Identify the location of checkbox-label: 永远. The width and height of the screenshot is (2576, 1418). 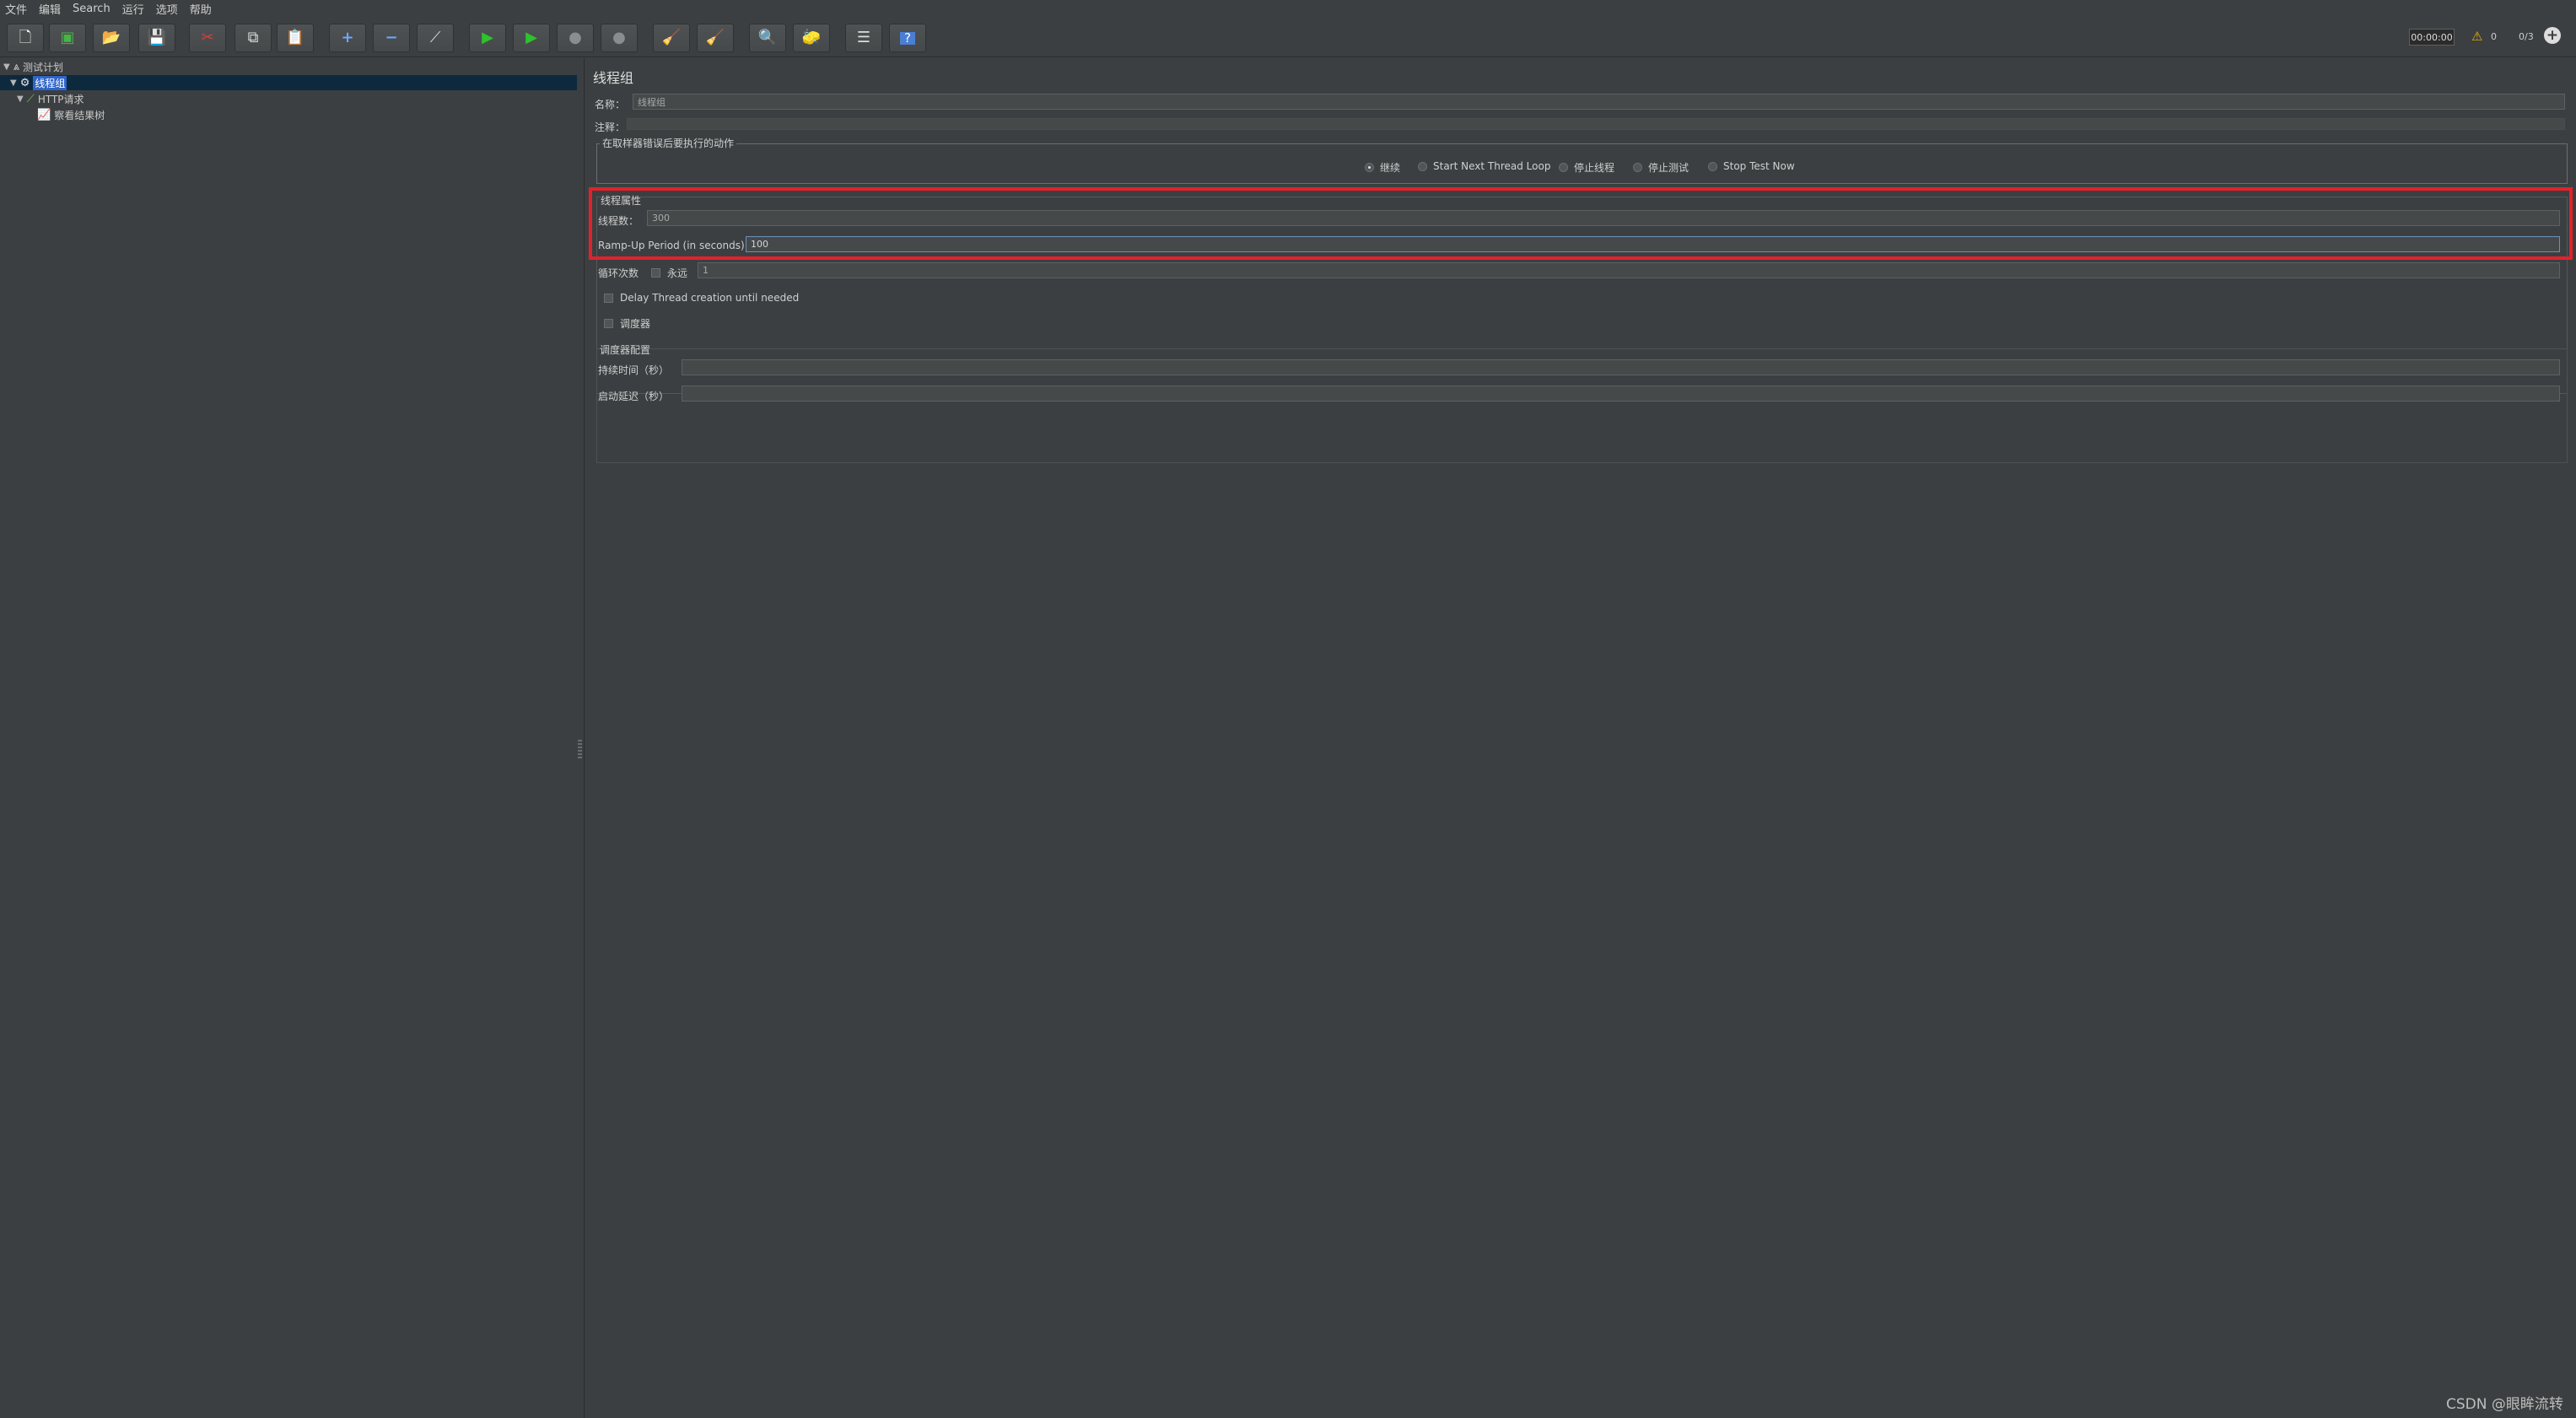
(677, 273).